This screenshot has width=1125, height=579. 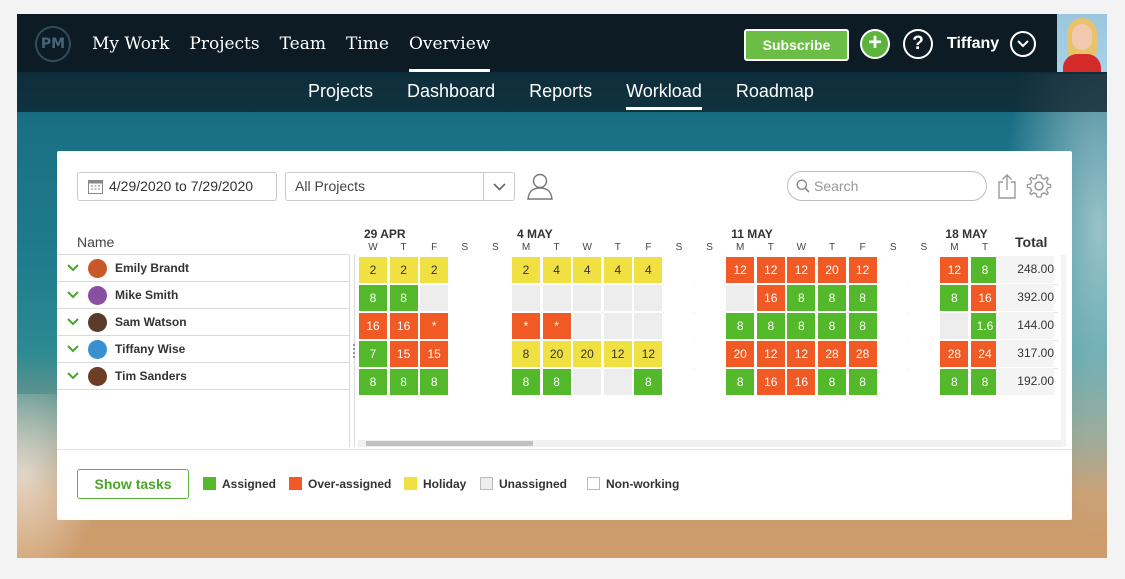 What do you see at coordinates (973, 44) in the screenshot?
I see `user-name: Tiffany` at bounding box center [973, 44].